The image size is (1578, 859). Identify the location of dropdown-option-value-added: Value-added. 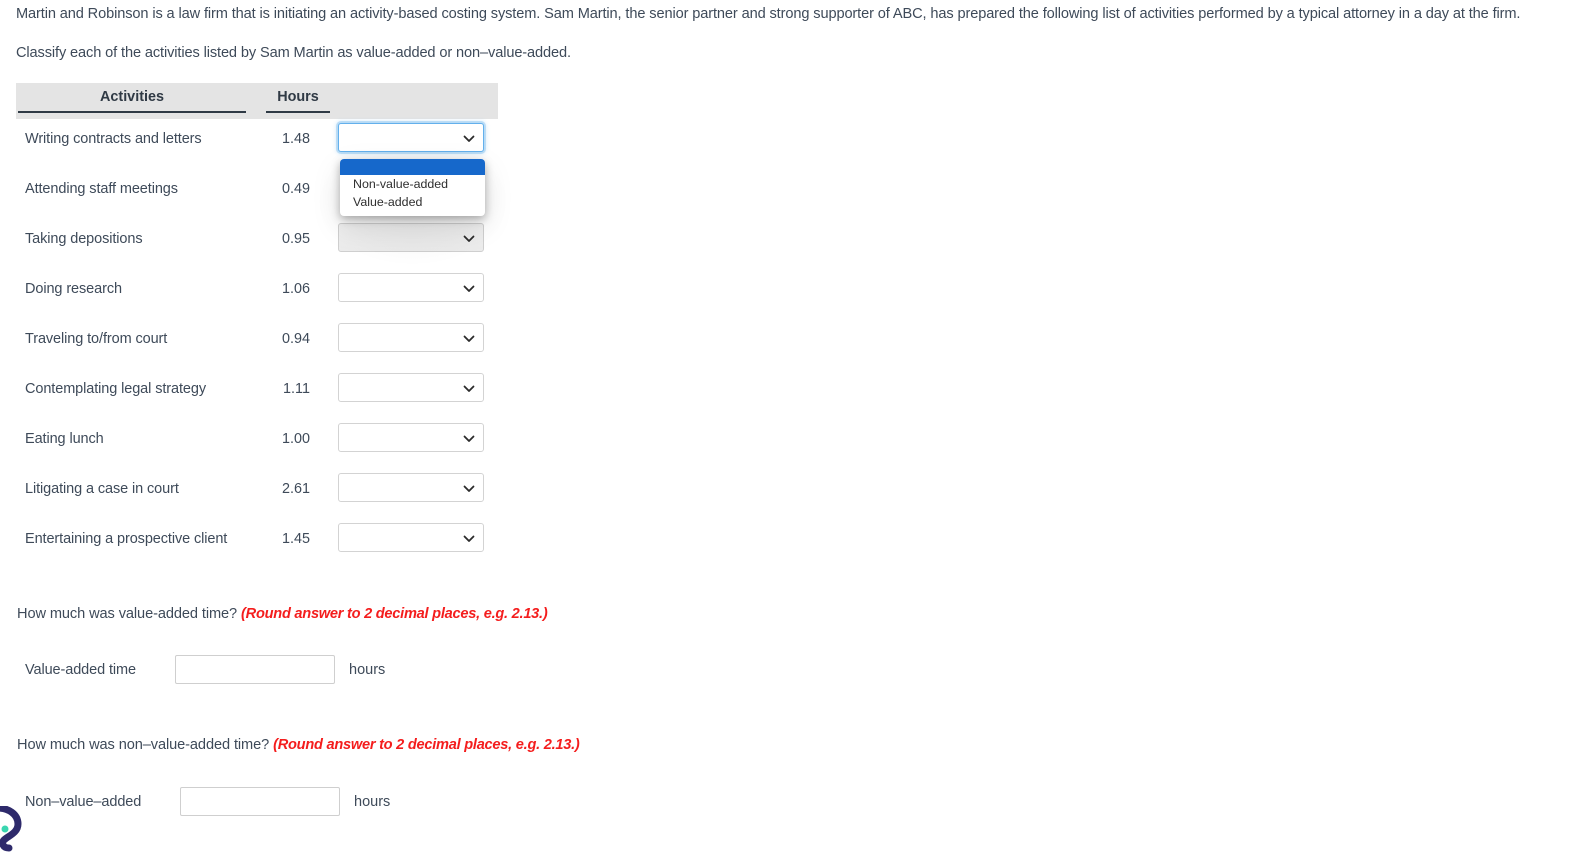
(412, 202).